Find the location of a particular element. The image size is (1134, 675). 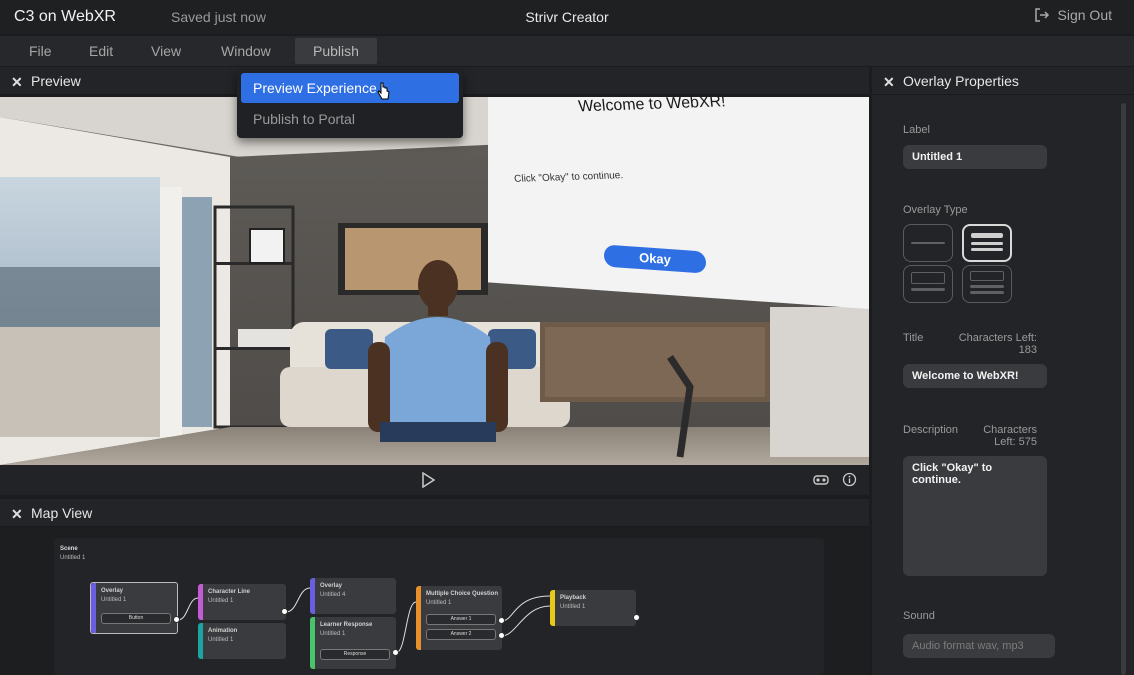

menu-publish: Publish is located at coordinates (336, 51).